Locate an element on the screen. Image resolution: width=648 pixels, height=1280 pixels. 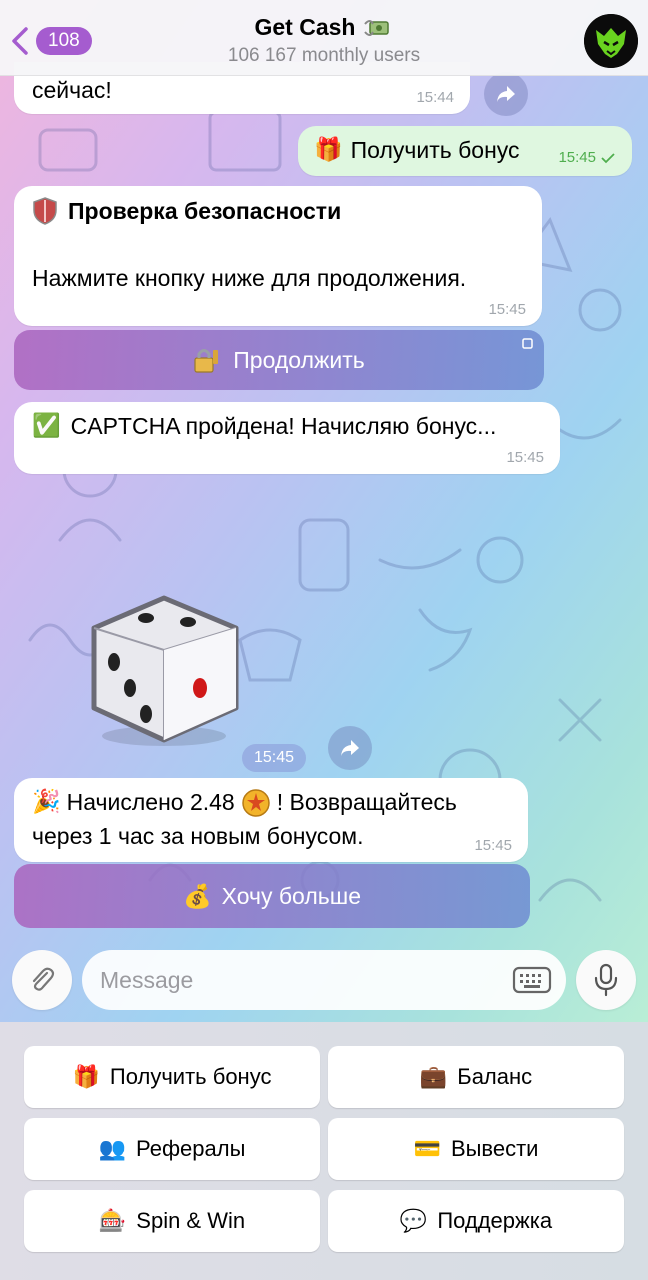
microphone-icon is located at coordinates (606, 980).